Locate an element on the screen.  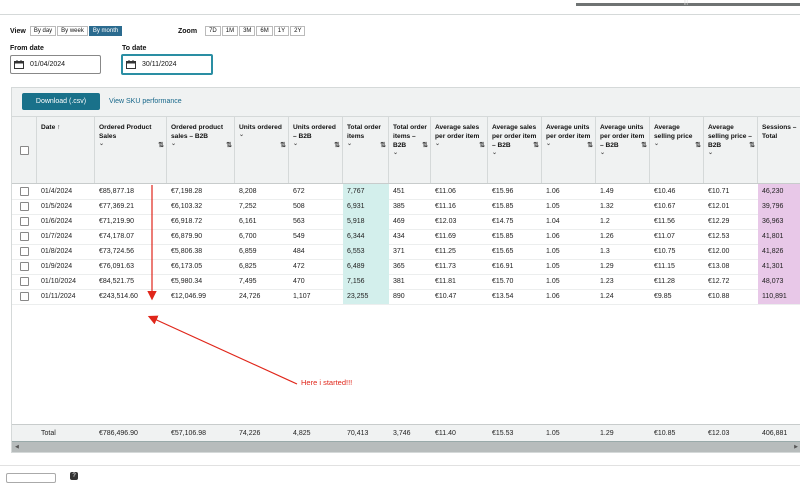
annotation-text: Here i started!!! is located at coordinates (327, 382).